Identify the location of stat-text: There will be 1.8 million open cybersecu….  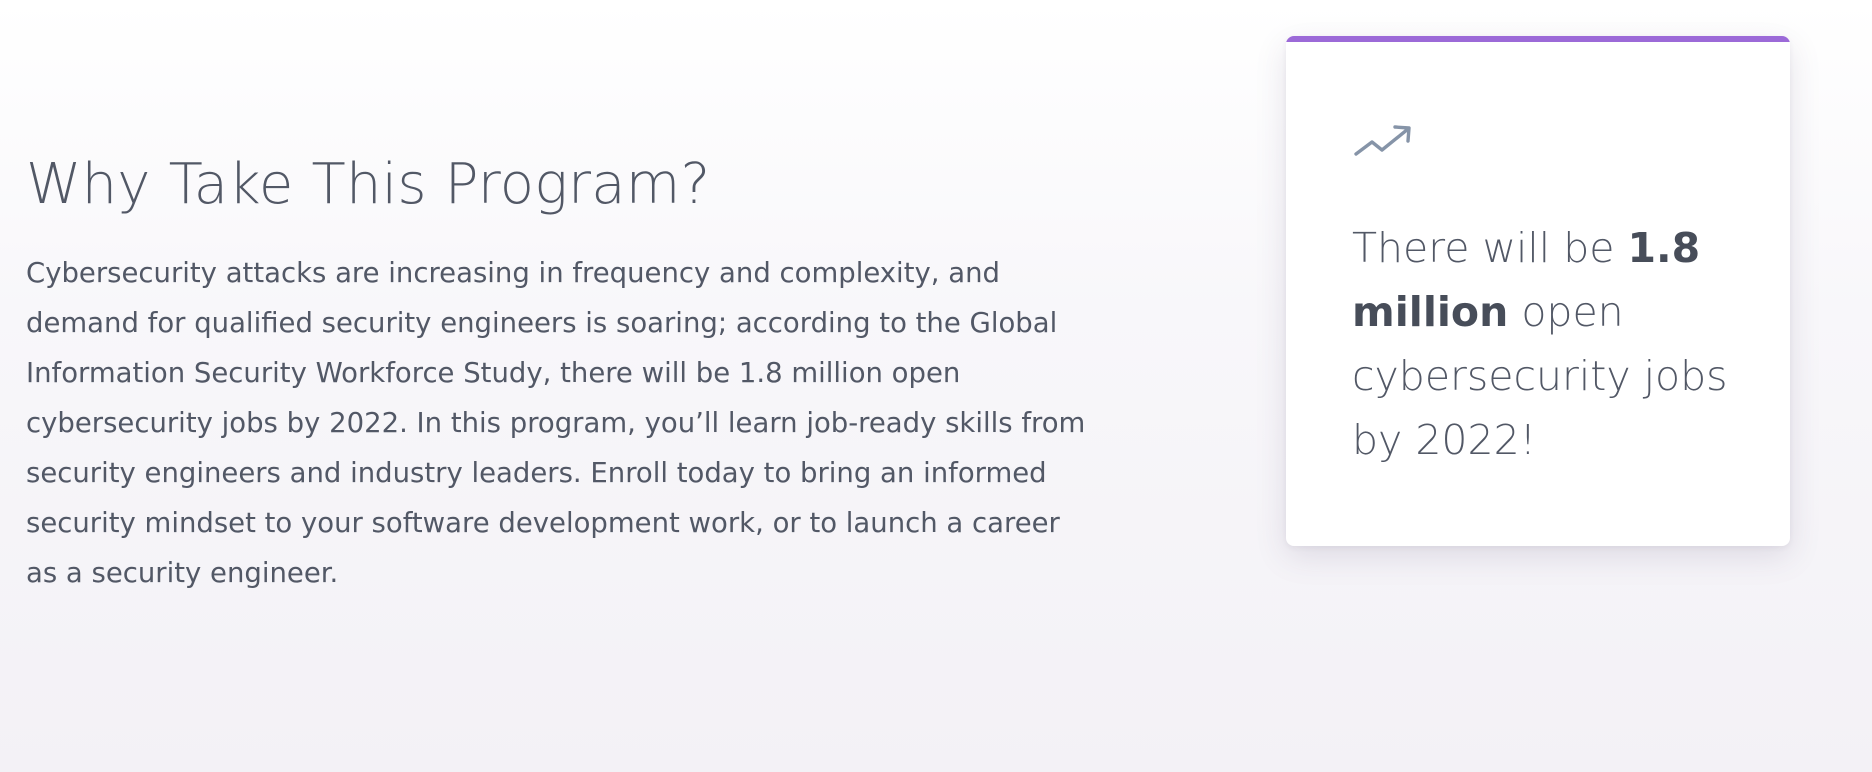
(1552, 344).